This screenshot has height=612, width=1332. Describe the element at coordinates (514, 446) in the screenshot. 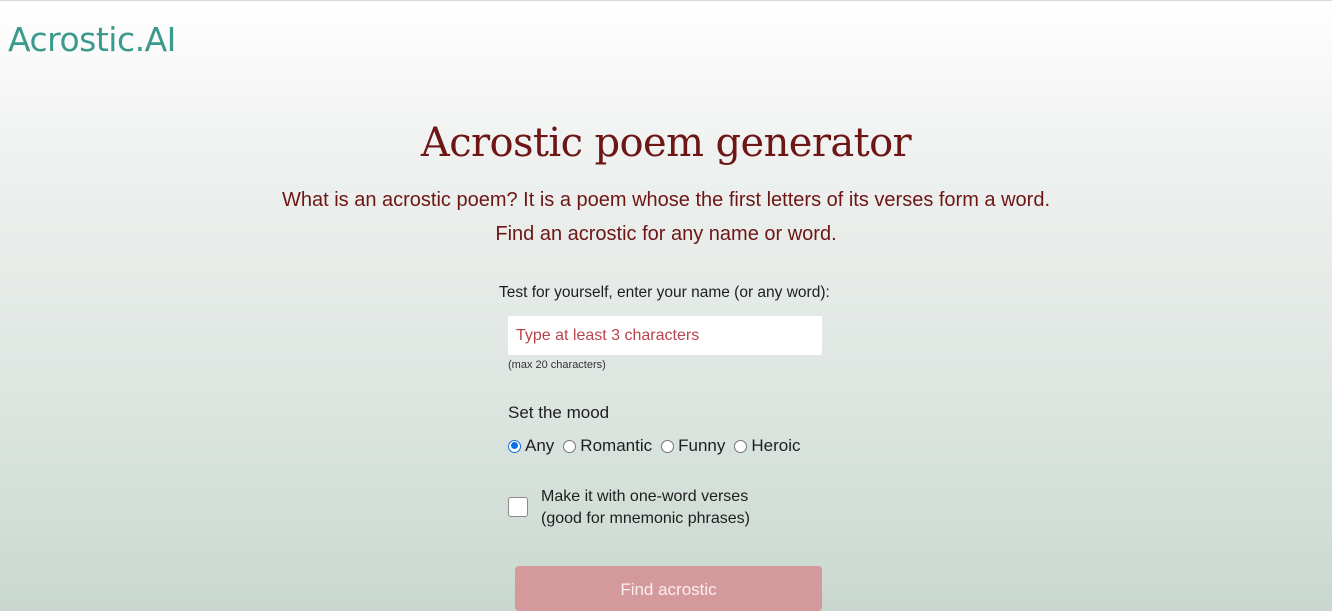

I see `radio-selected-icon` at that location.